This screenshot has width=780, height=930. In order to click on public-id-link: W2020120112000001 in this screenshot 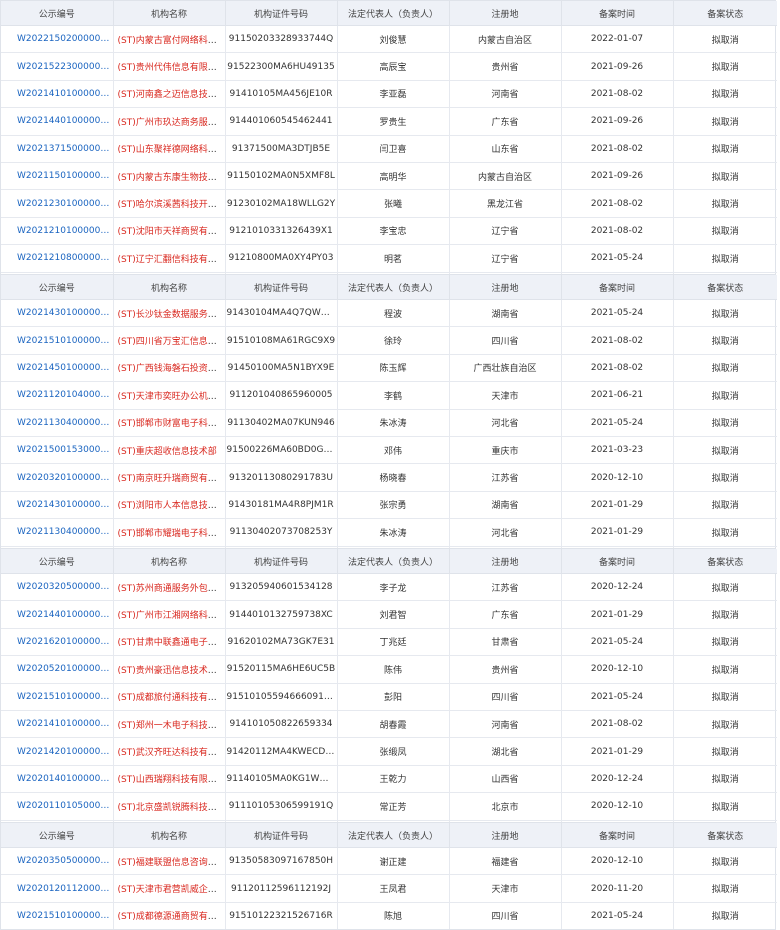, I will do `click(57, 888)`.